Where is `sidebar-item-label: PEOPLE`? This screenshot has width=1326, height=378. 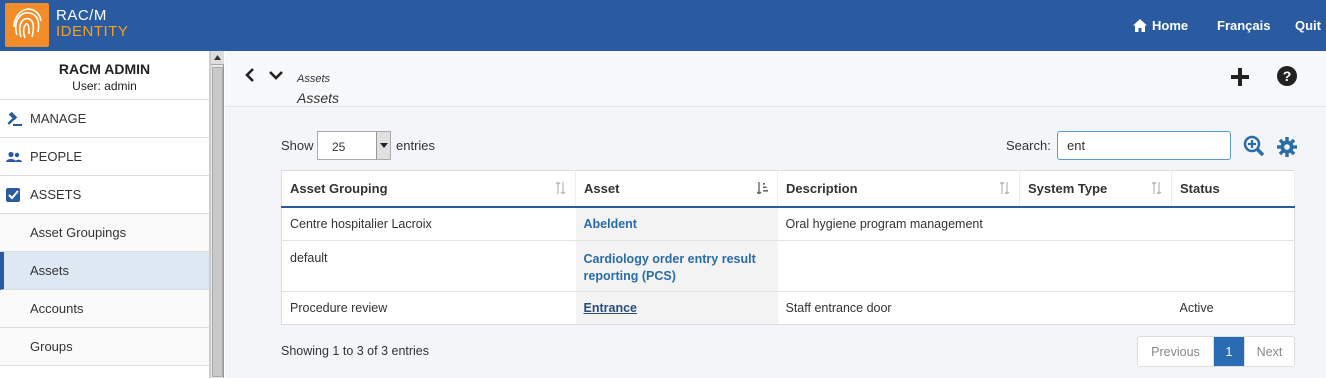
sidebar-item-label: PEOPLE is located at coordinates (56, 156).